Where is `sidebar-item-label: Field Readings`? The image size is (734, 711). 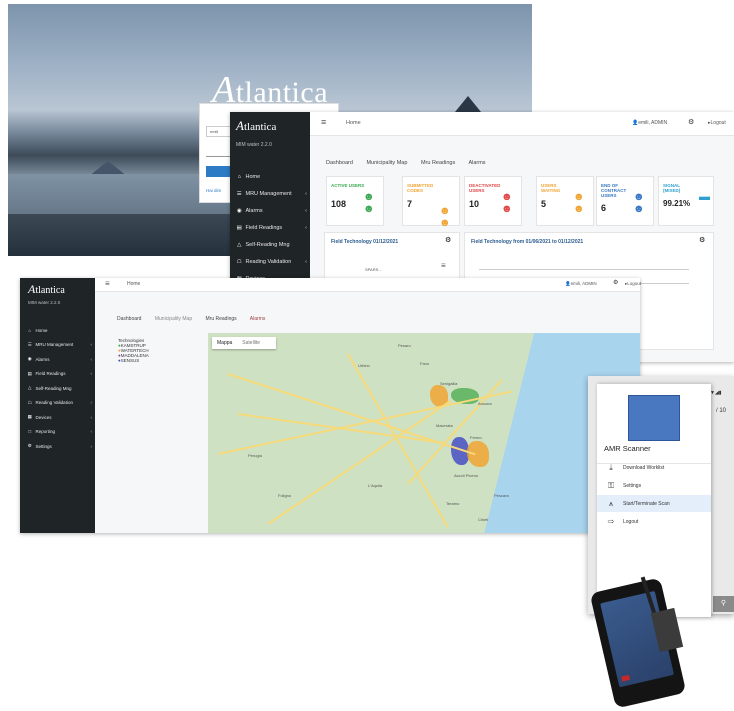 sidebar-item-label: Field Readings is located at coordinates (264, 227).